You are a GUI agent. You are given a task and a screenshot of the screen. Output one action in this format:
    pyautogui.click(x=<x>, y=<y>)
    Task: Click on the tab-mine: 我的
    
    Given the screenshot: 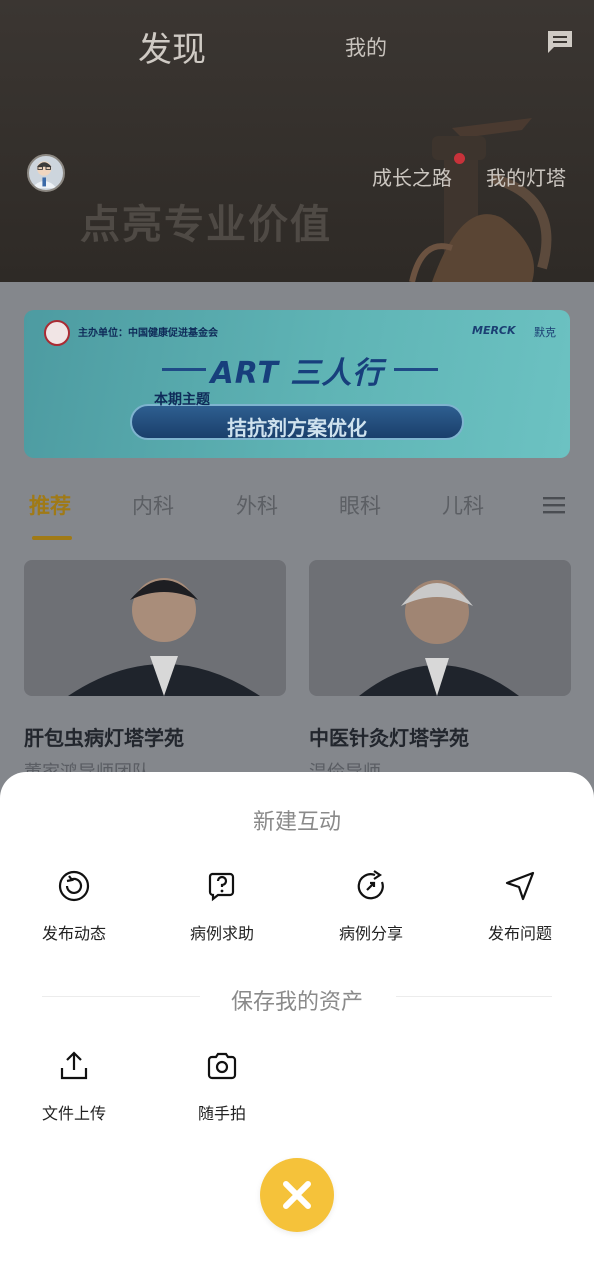 What is the action you would take?
    pyautogui.click(x=366, y=47)
    